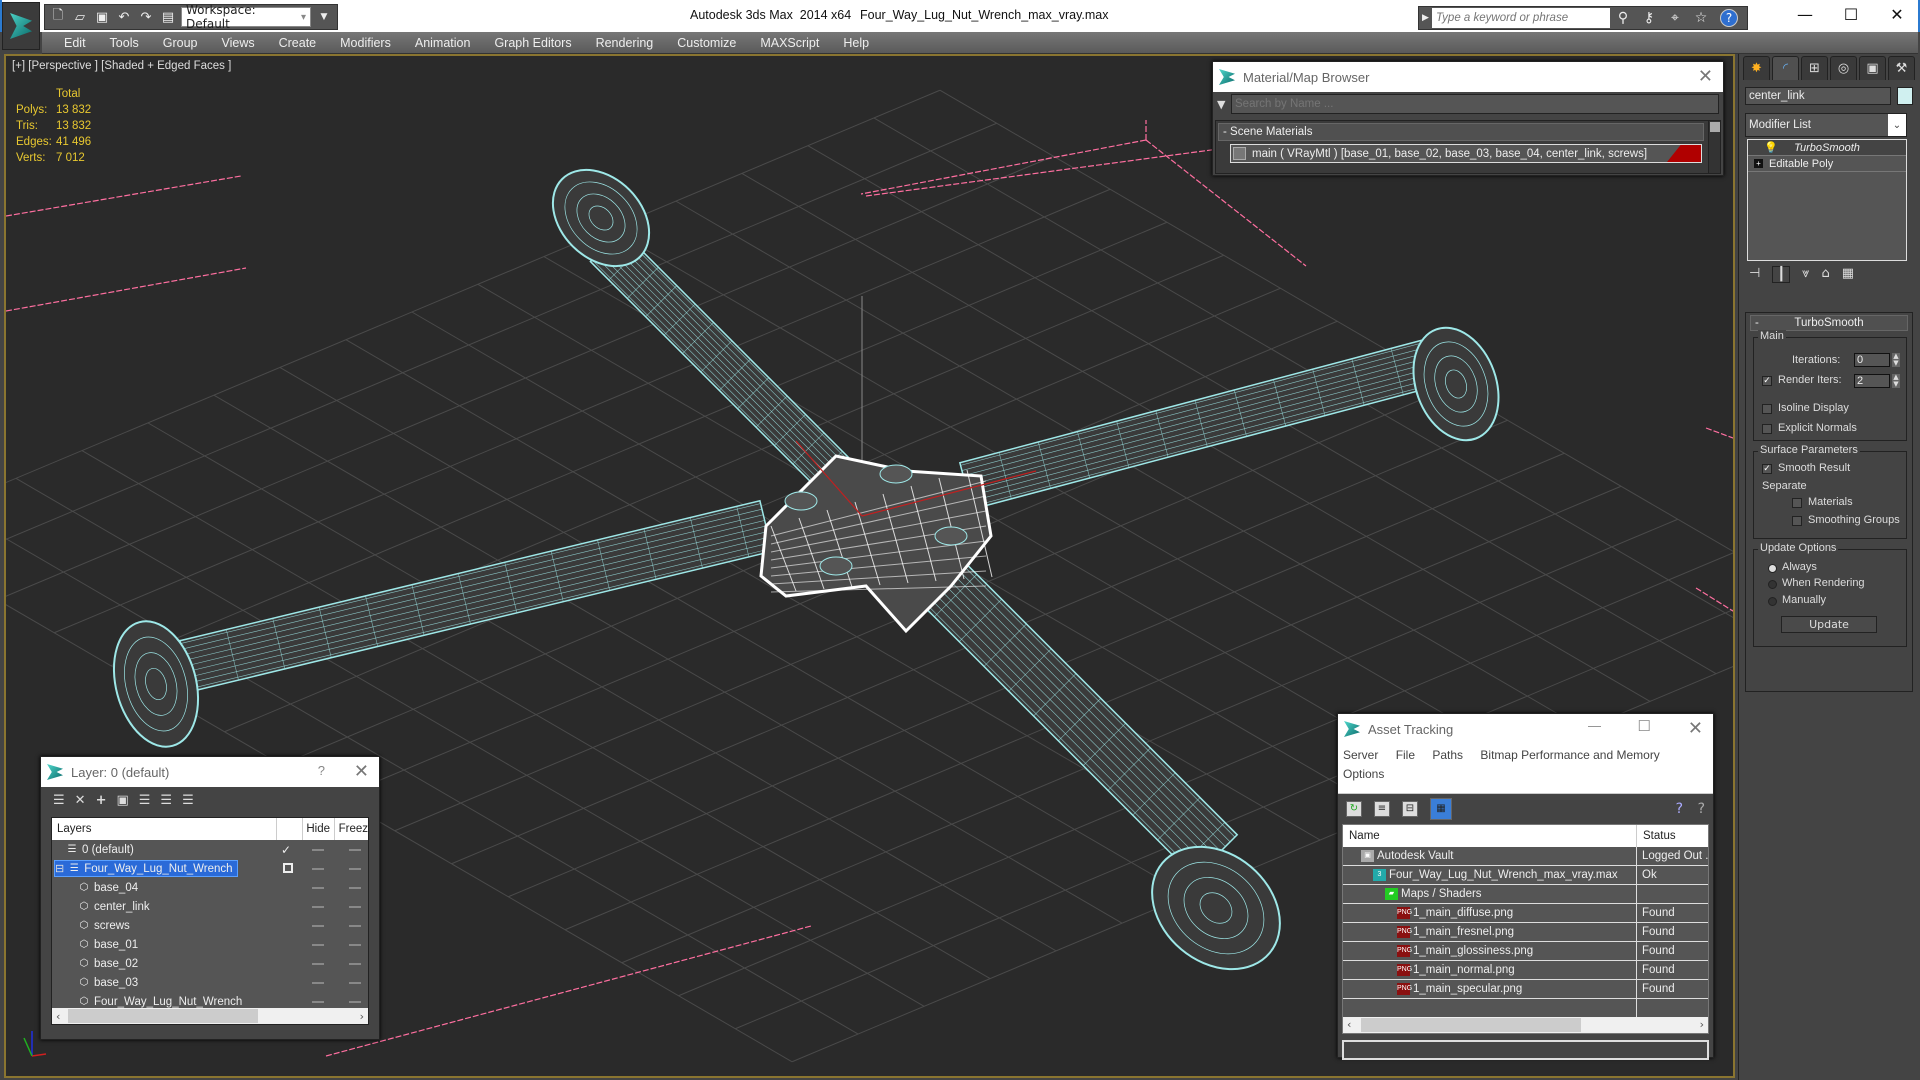  I want to click on tree-view-icon: ⊟, so click(1410, 809).